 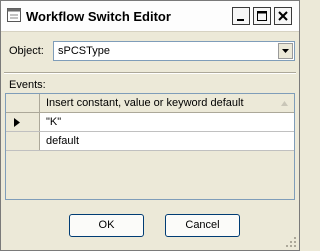 I want to click on object-dropdown-button, so click(x=285, y=51).